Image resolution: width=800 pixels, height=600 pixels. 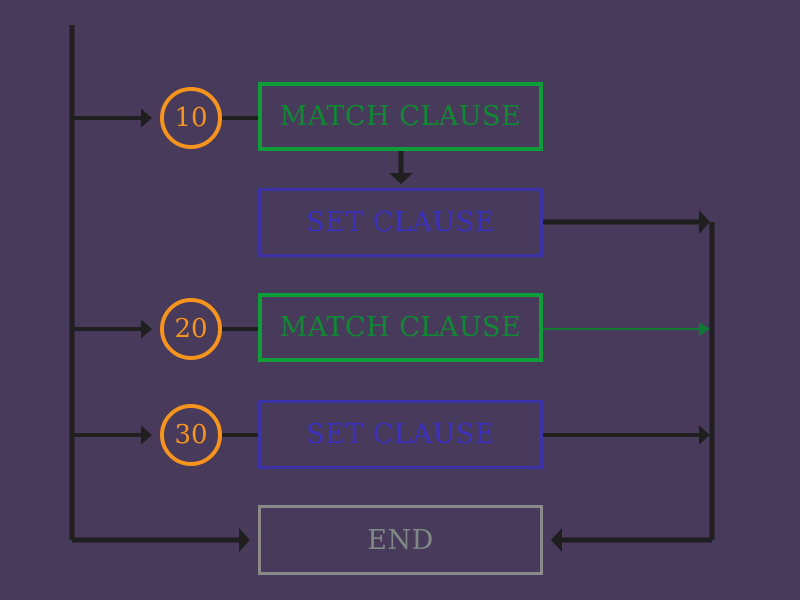 I want to click on rail-to-end-arrowhead, so click(x=244, y=540).